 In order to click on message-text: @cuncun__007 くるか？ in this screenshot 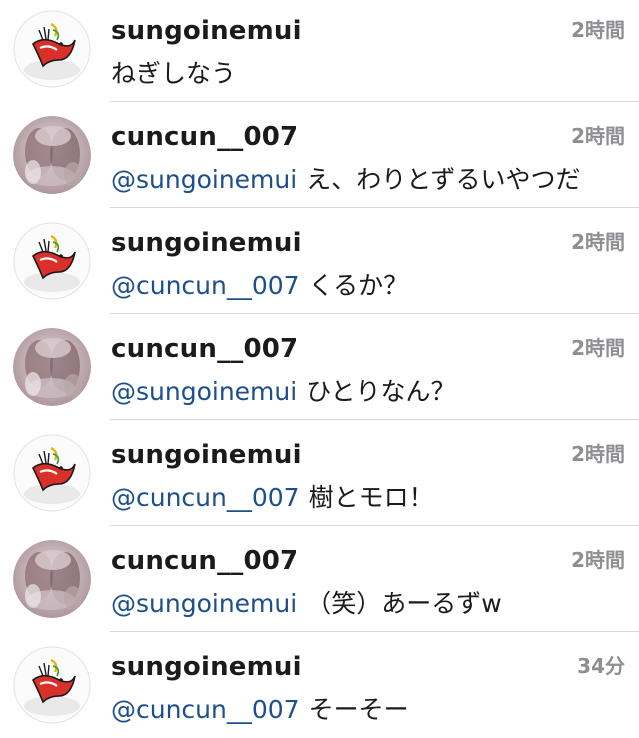, I will do `click(259, 284)`.